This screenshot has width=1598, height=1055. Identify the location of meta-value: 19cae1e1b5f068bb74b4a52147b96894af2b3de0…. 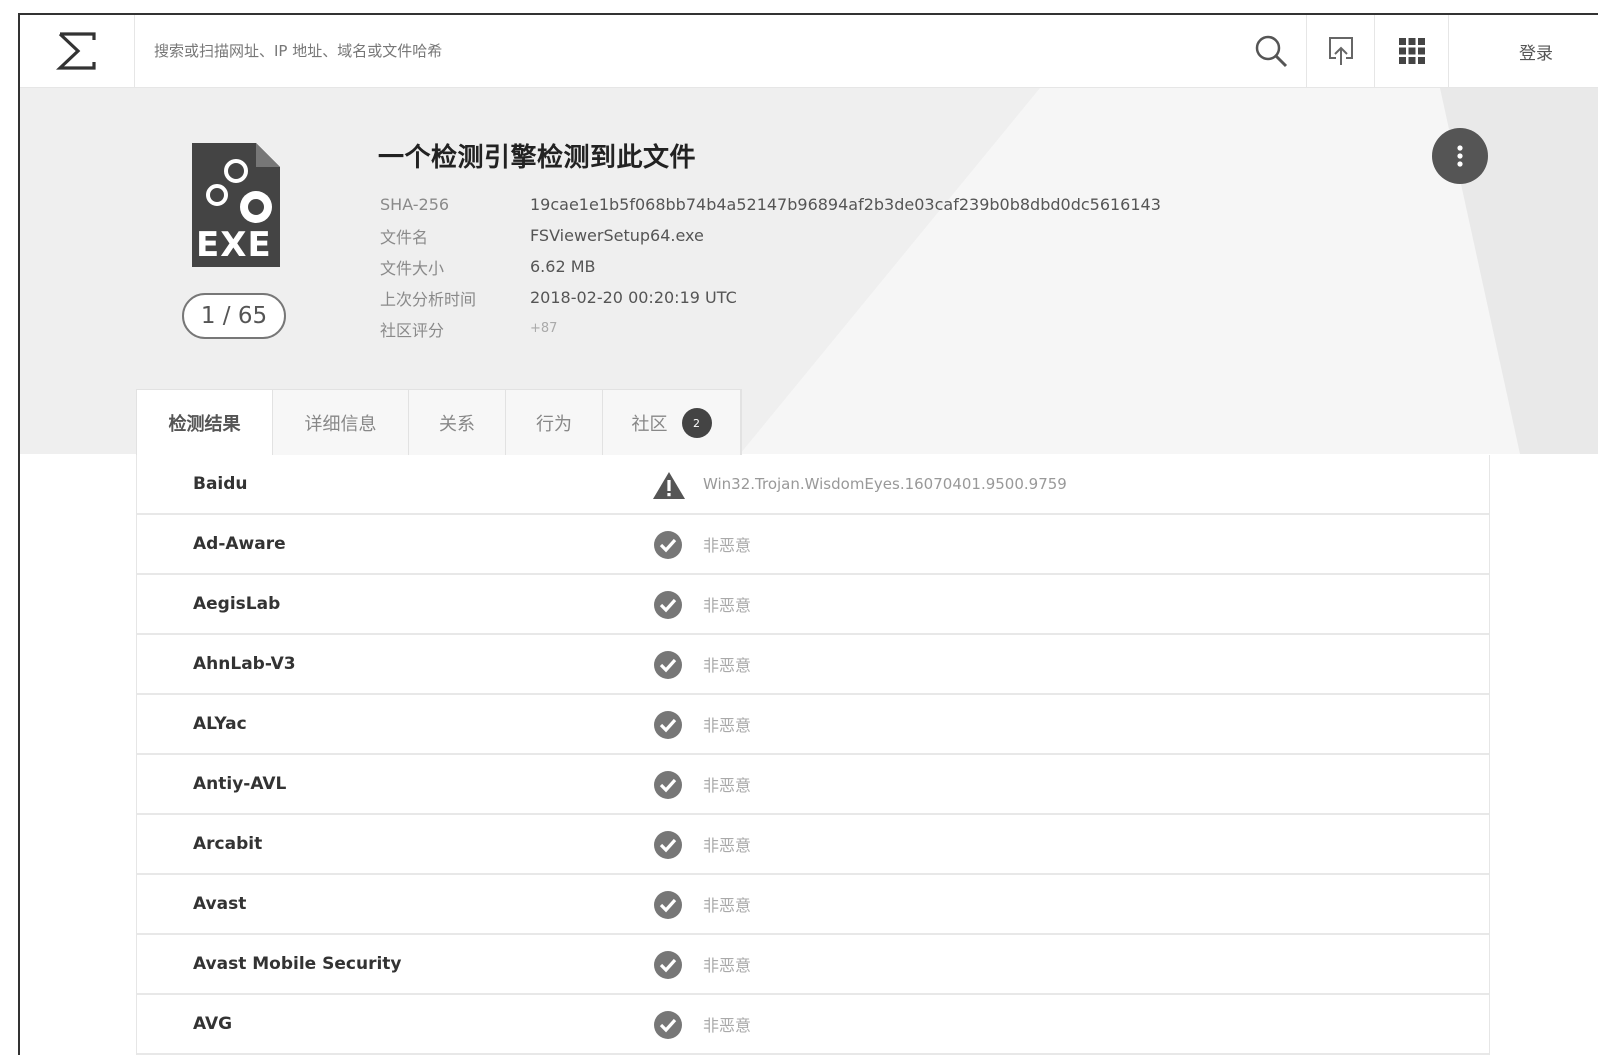
(845, 204).